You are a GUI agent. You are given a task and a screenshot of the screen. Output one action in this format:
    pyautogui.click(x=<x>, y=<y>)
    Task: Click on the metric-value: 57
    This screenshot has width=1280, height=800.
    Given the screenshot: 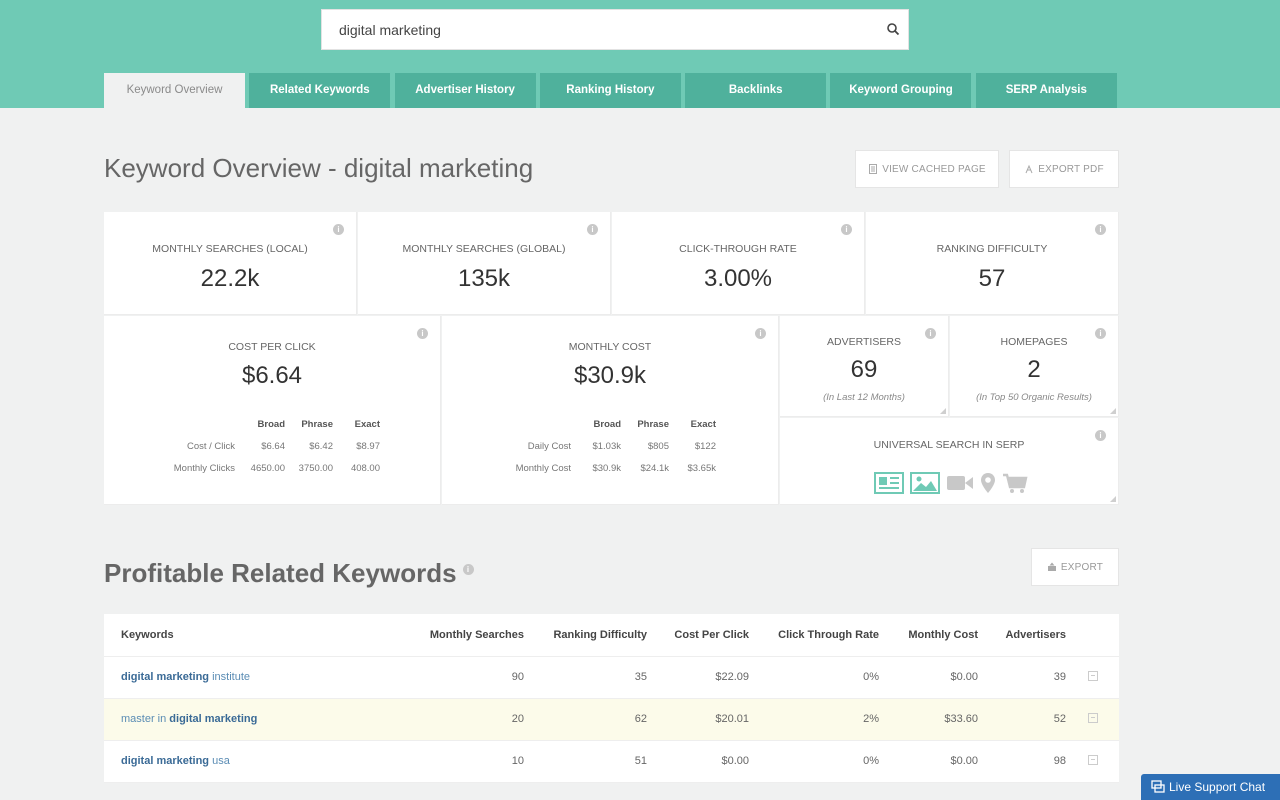 What is the action you would take?
    pyautogui.click(x=992, y=278)
    